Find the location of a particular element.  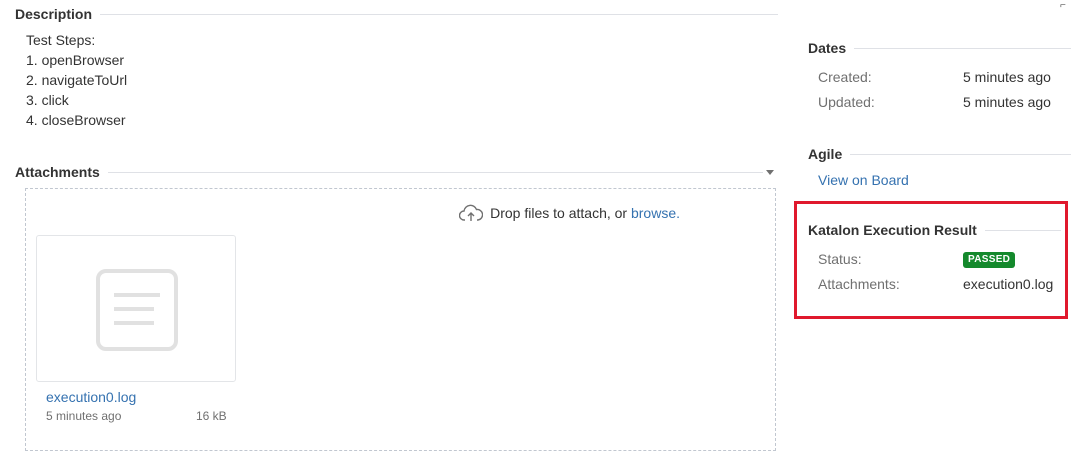

agile-header: Agile is located at coordinates (939, 154).